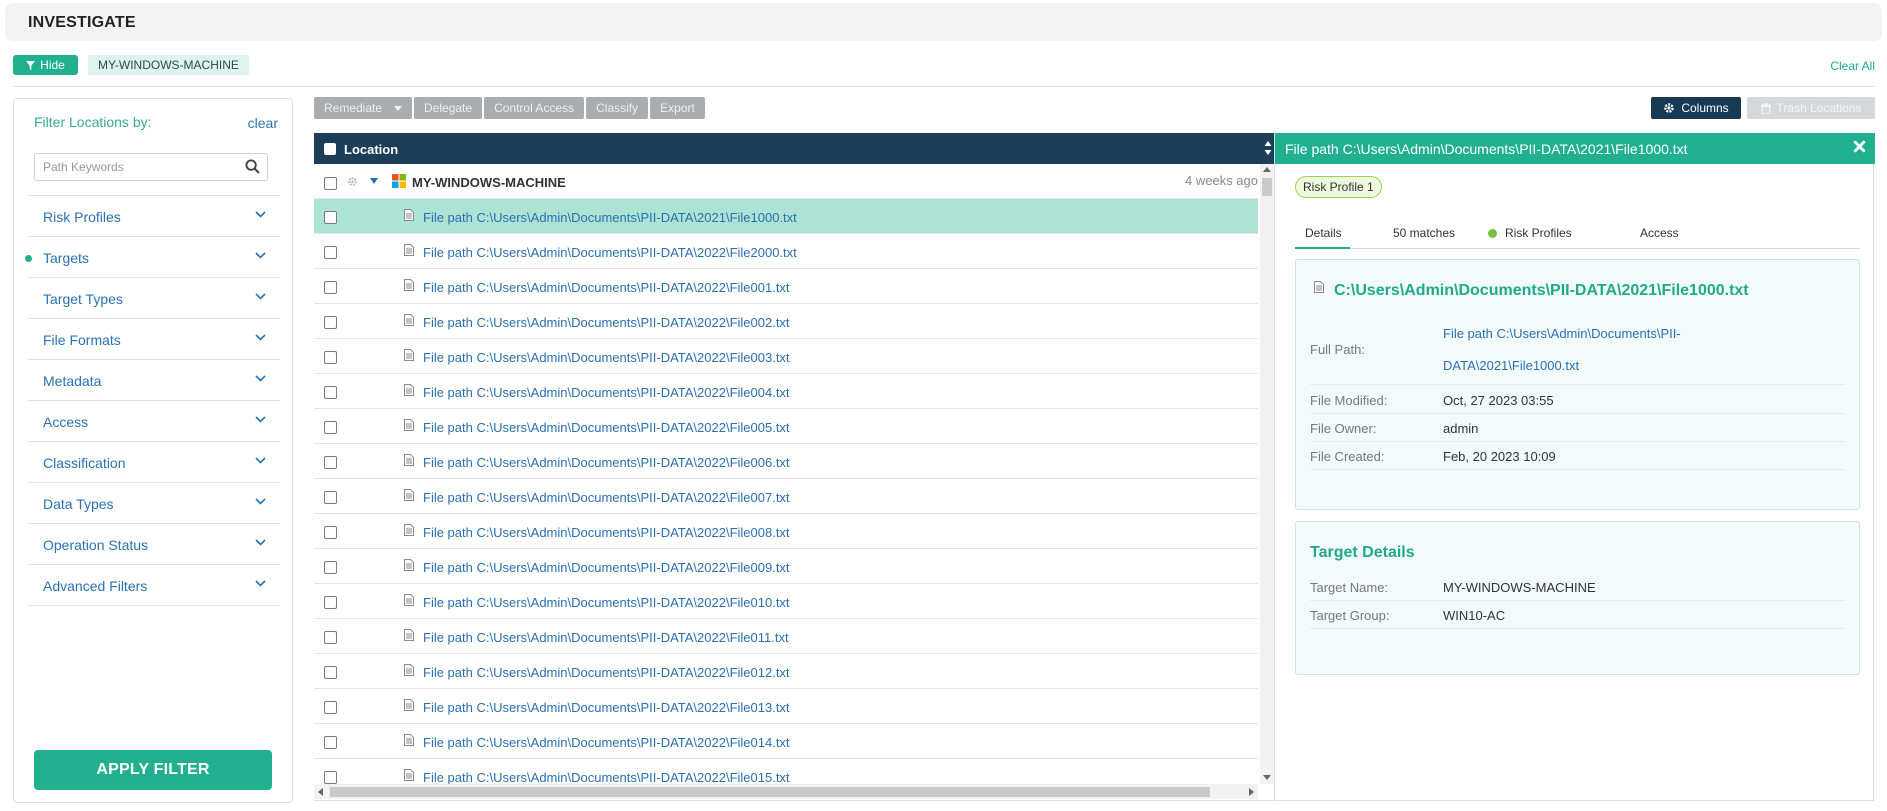  Describe the element at coordinates (1267, 777) in the screenshot. I see `scroll-down-icon` at that location.